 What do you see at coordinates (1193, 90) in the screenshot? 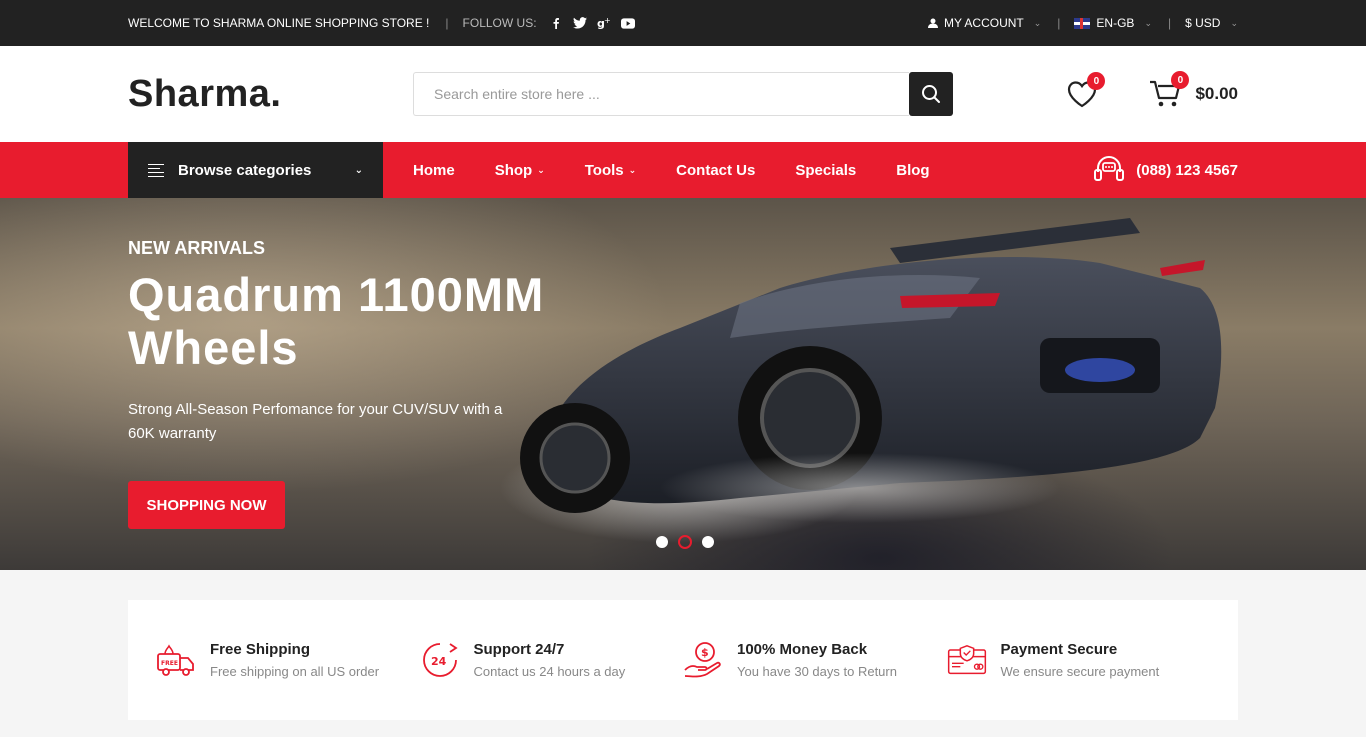
I see `cart-button: 0 $0.00` at bounding box center [1193, 90].